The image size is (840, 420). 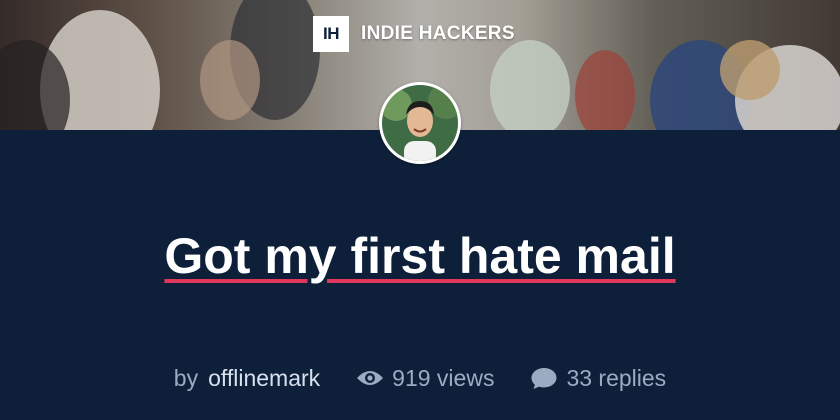 I want to click on views-stat: 919 views, so click(x=425, y=378).